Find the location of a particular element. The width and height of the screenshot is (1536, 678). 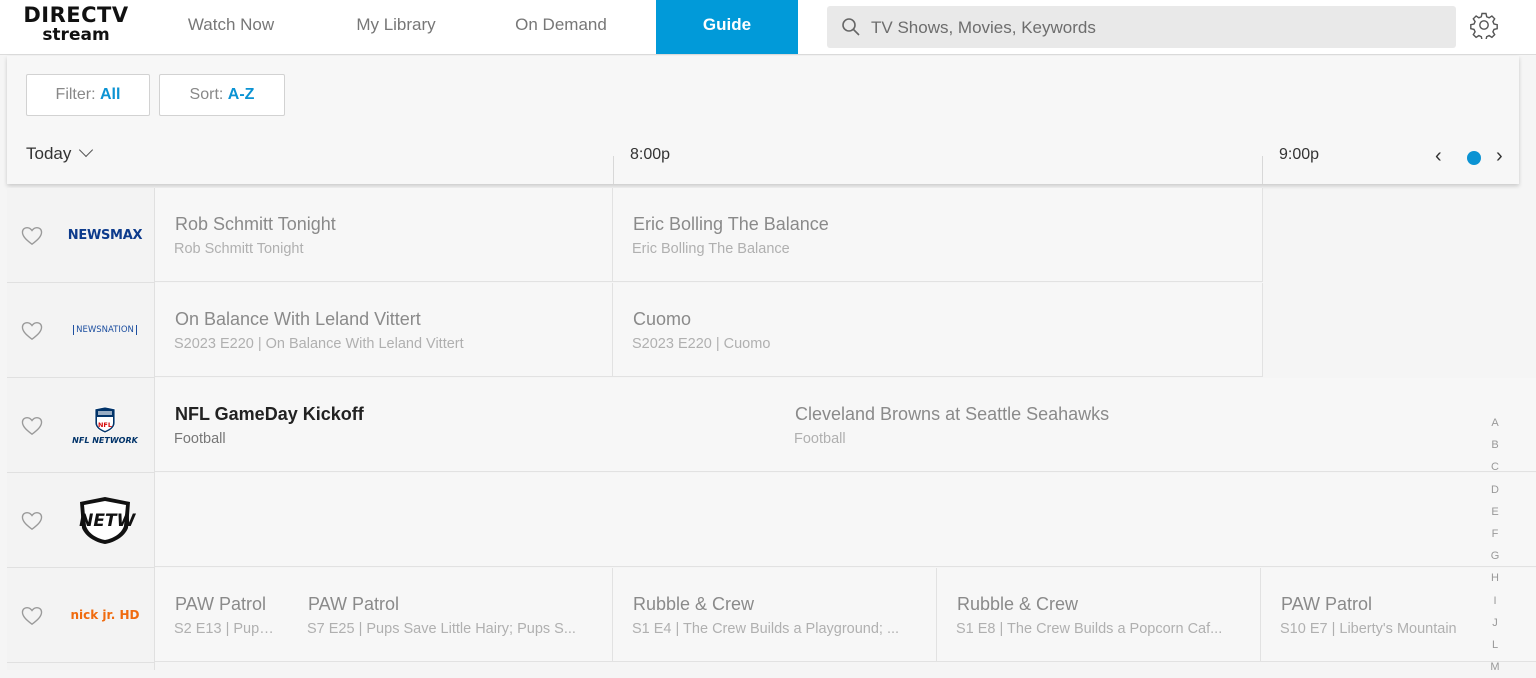

channel-name: NHL NETWORK is located at coordinates (105, 521).